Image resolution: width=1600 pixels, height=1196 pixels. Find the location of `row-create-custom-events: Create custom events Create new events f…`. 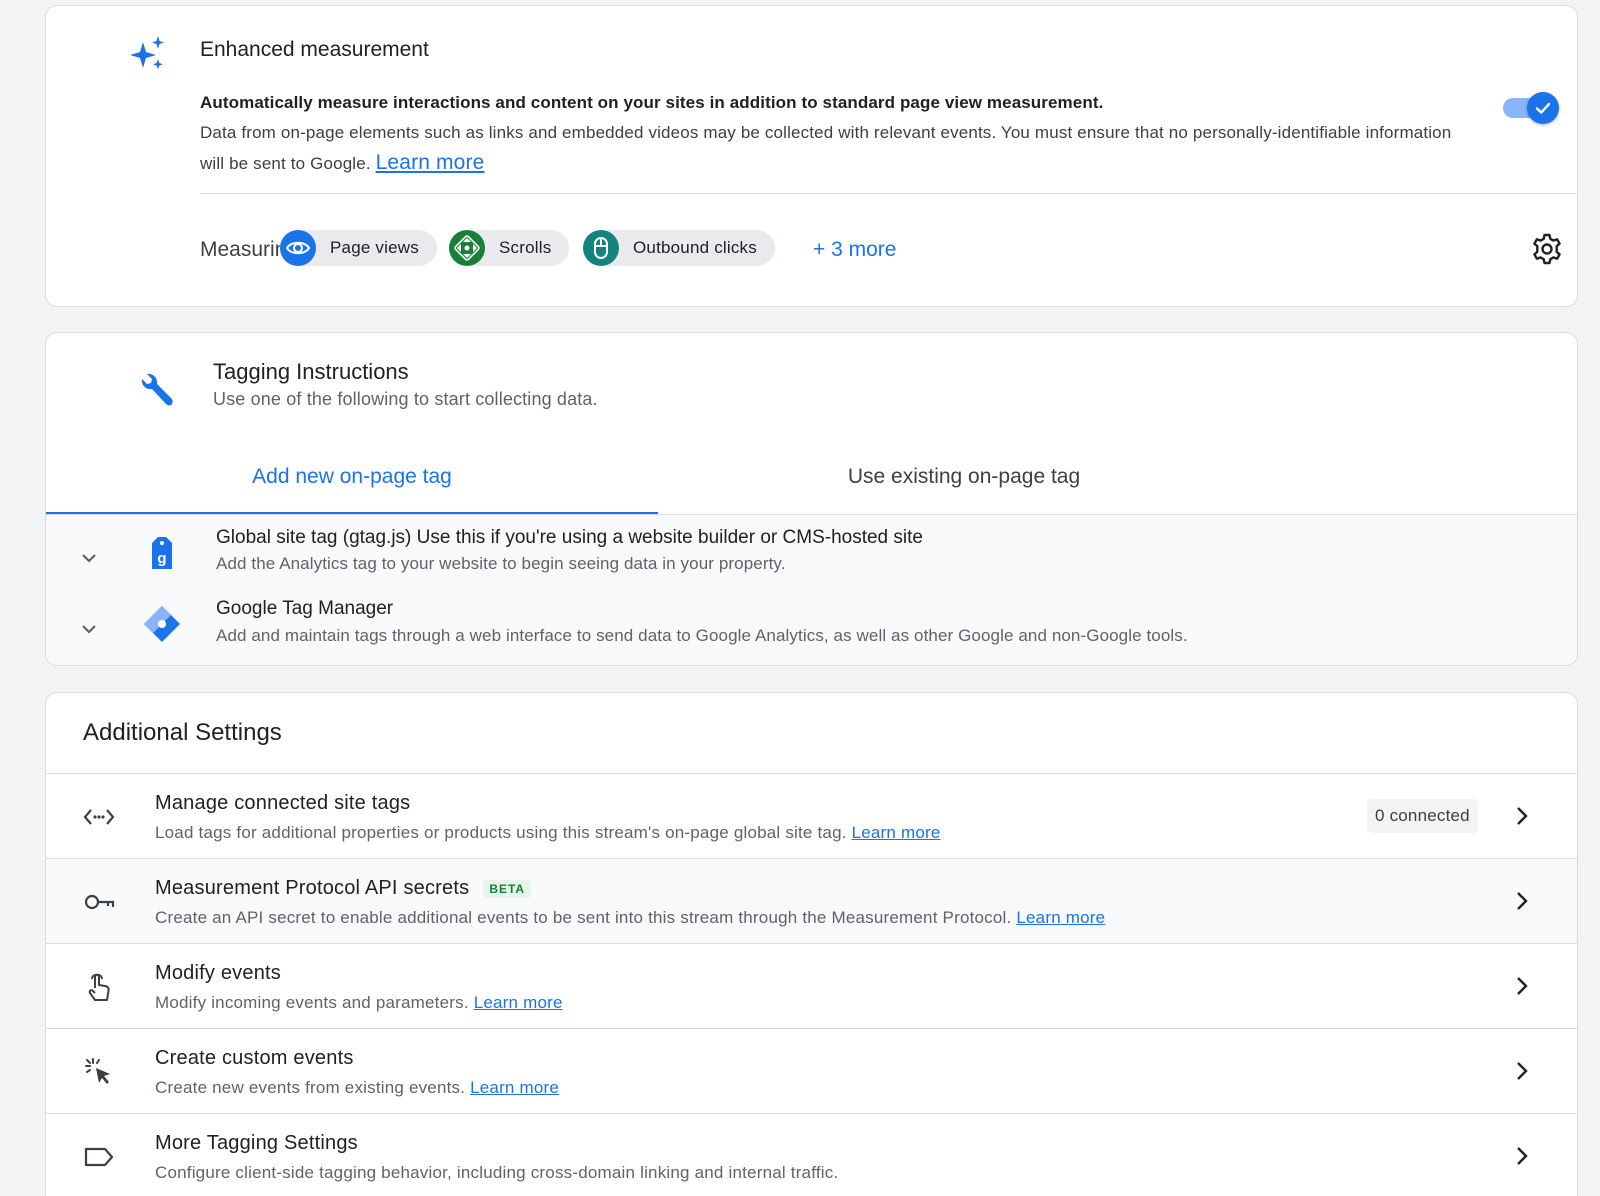

row-create-custom-events: Create custom events Create new events f… is located at coordinates (811, 1070).